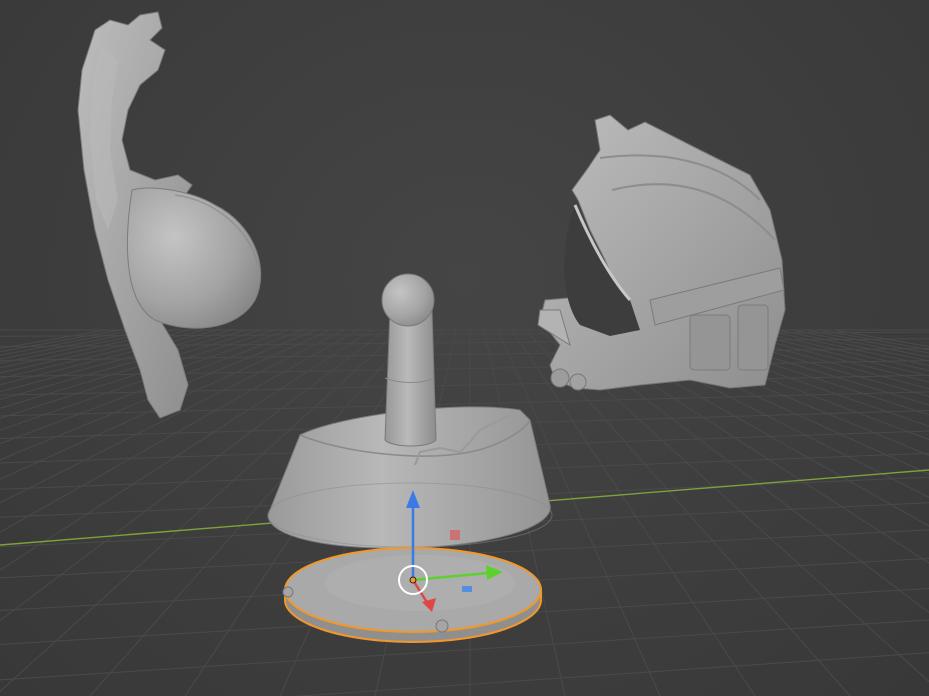 This screenshot has height=696, width=929. Describe the element at coordinates (661, 252) in the screenshot. I see `helmet-mesh` at that location.